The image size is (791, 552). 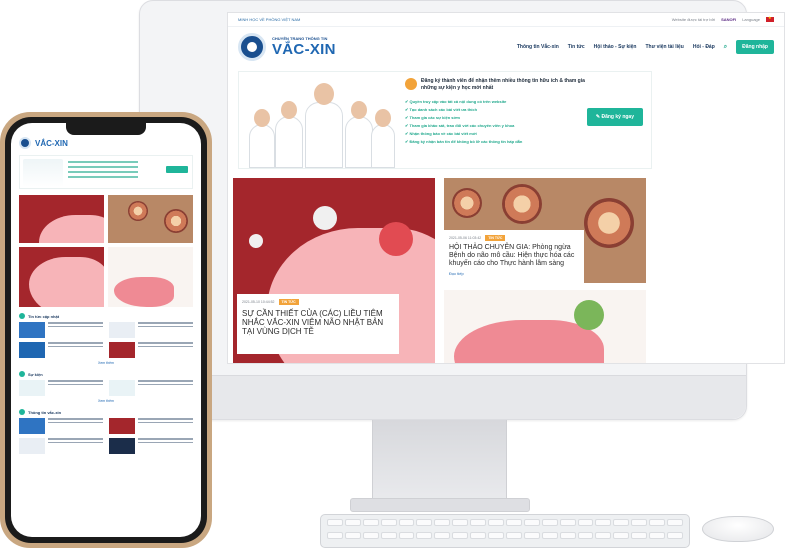 I want to click on article-date: 2021-05-06 11:03:42, so click(x=465, y=238).